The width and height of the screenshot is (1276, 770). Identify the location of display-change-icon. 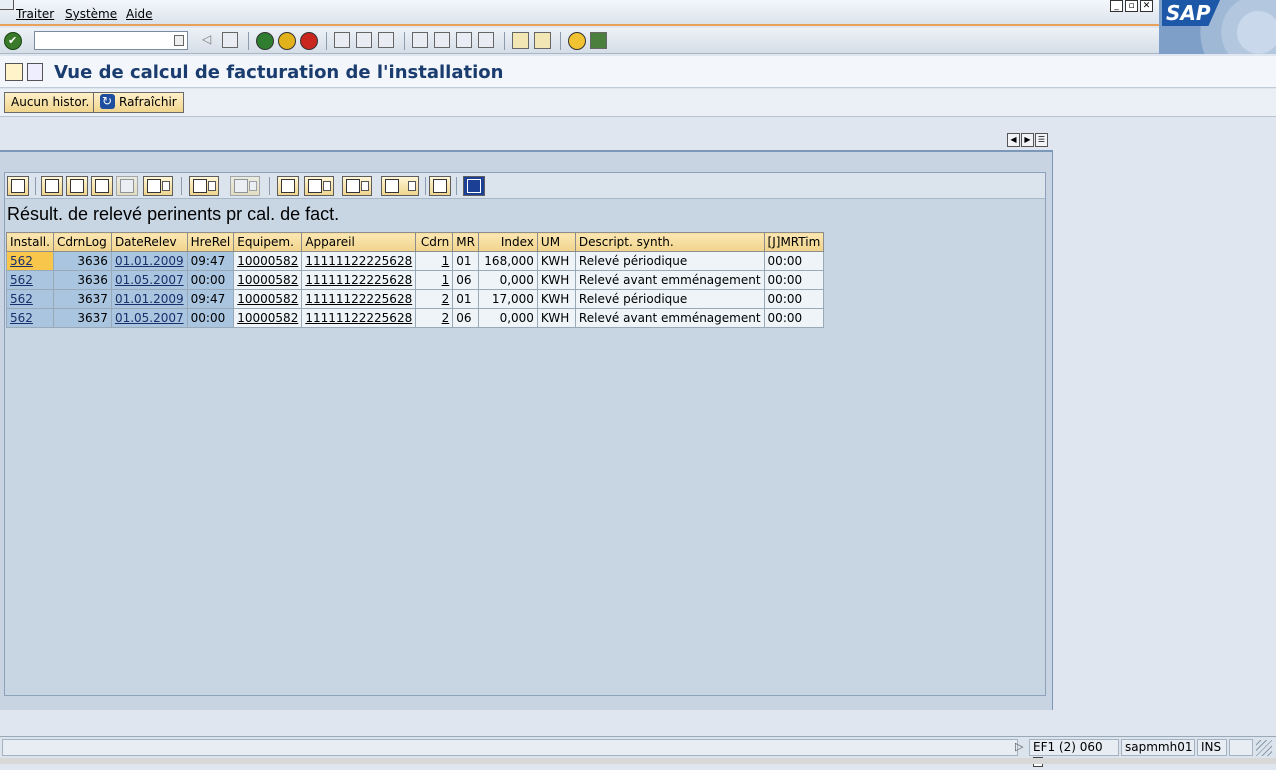
(14, 72).